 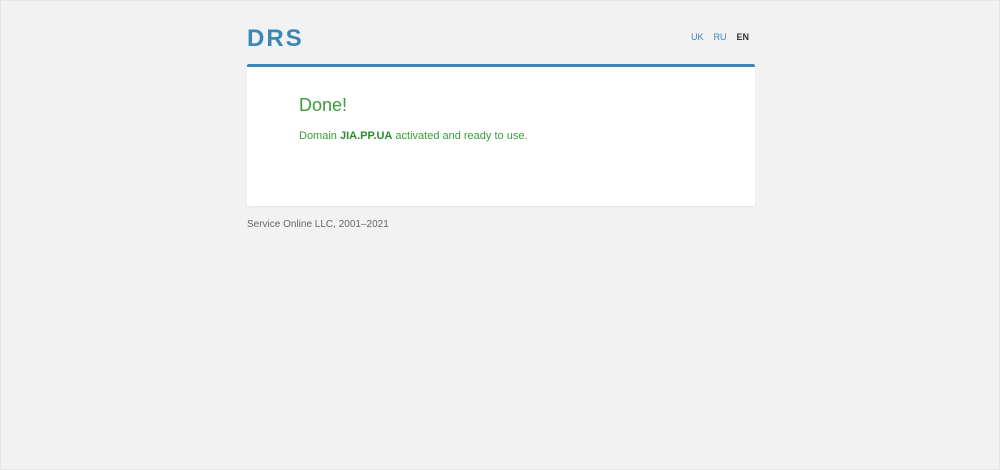 I want to click on success-title: Done!, so click(x=323, y=105).